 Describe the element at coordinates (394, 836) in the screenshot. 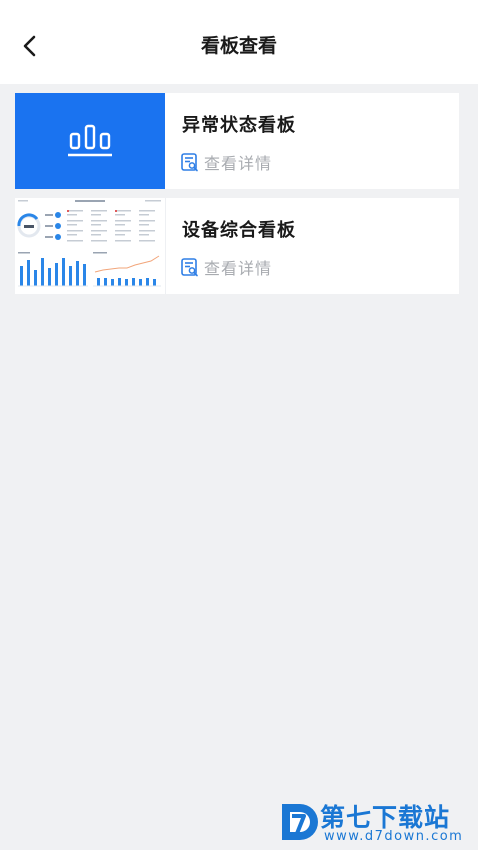

I see `watermark-url: www.d7down.com` at that location.